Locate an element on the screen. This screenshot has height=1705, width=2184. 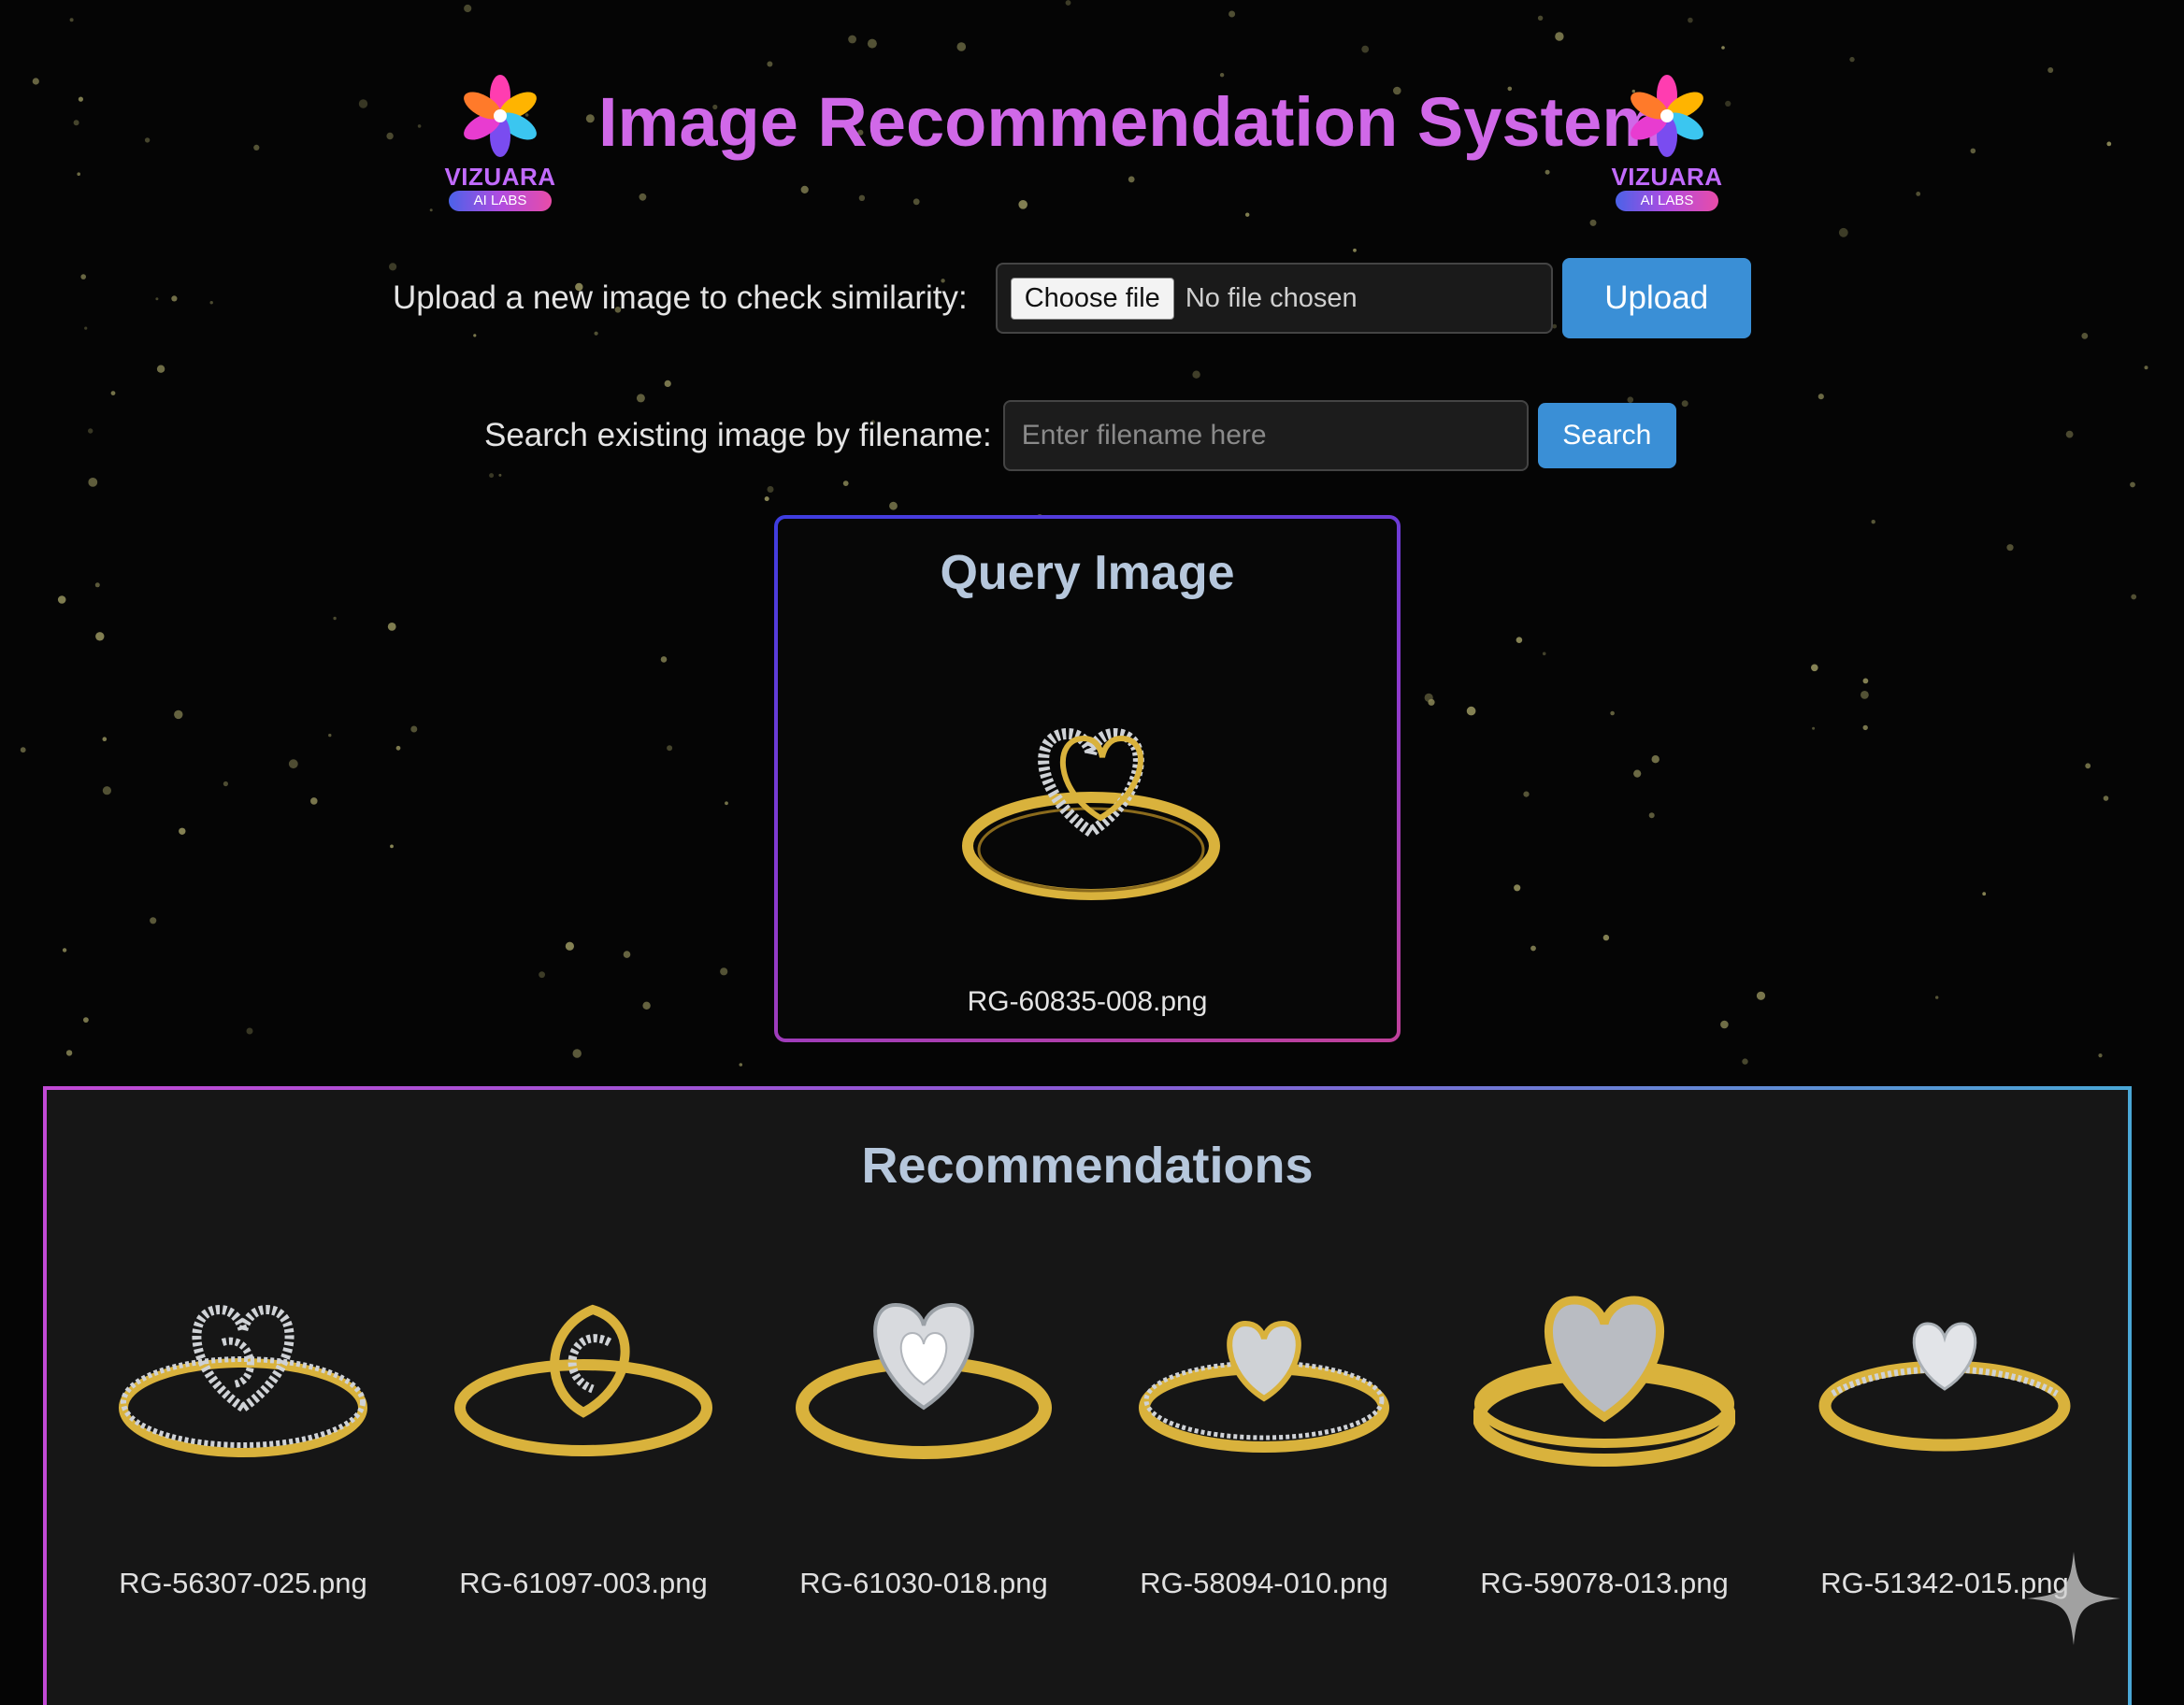
large-heart-ring-image is located at coordinates (1604, 1382).